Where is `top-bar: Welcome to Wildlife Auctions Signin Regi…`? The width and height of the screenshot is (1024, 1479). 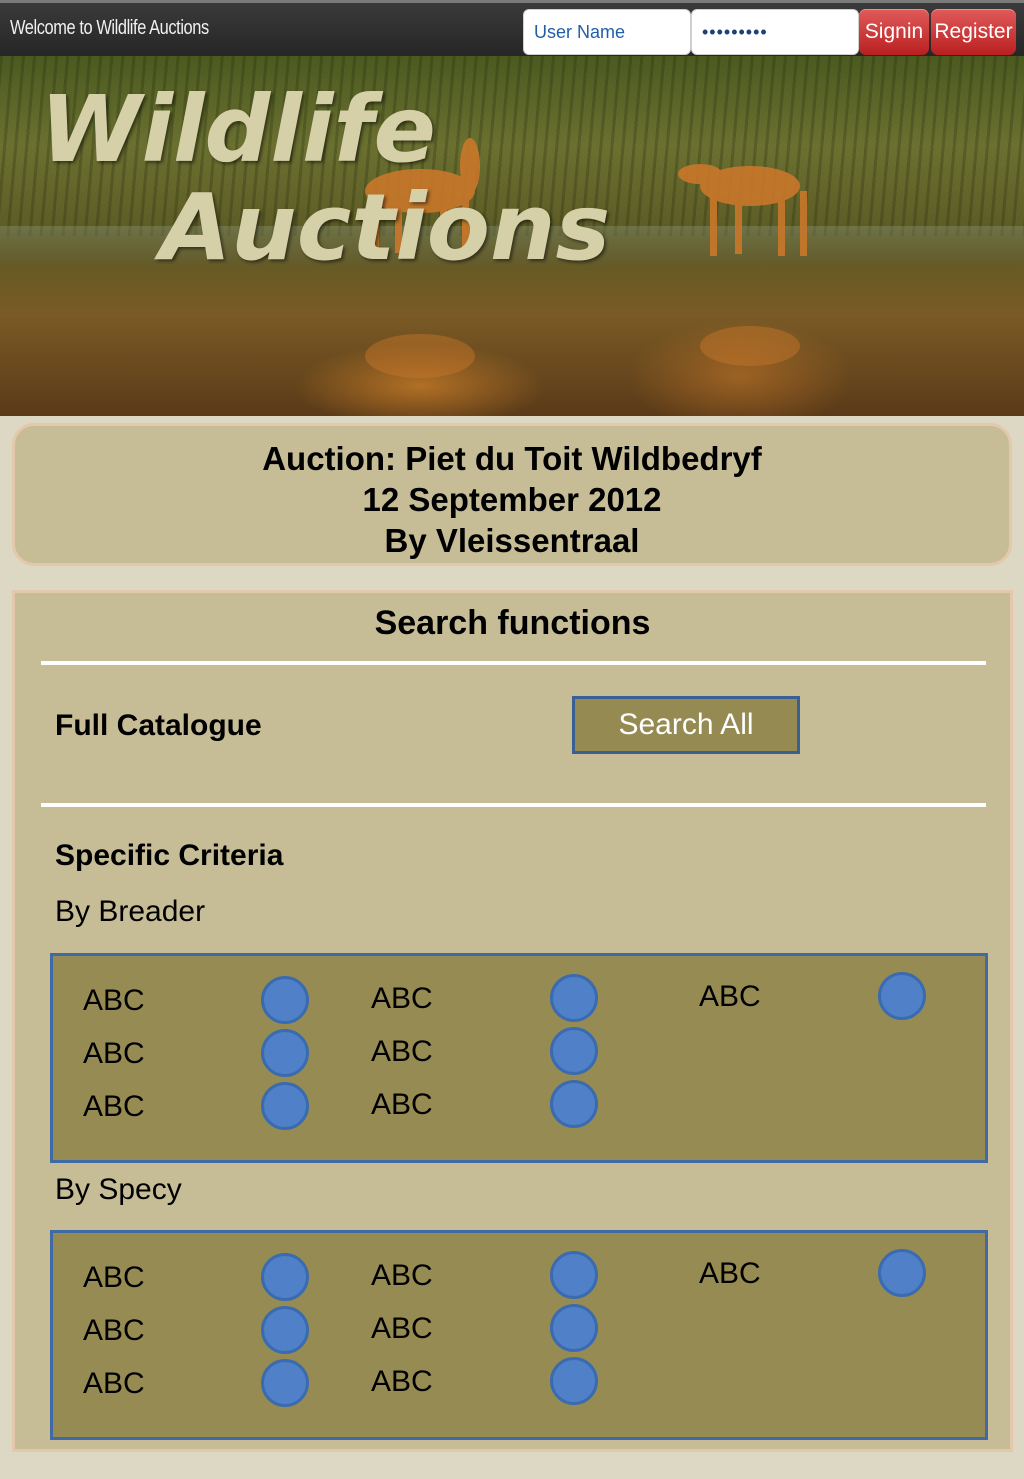 top-bar: Welcome to Wildlife Auctions Signin Regi… is located at coordinates (512, 28).